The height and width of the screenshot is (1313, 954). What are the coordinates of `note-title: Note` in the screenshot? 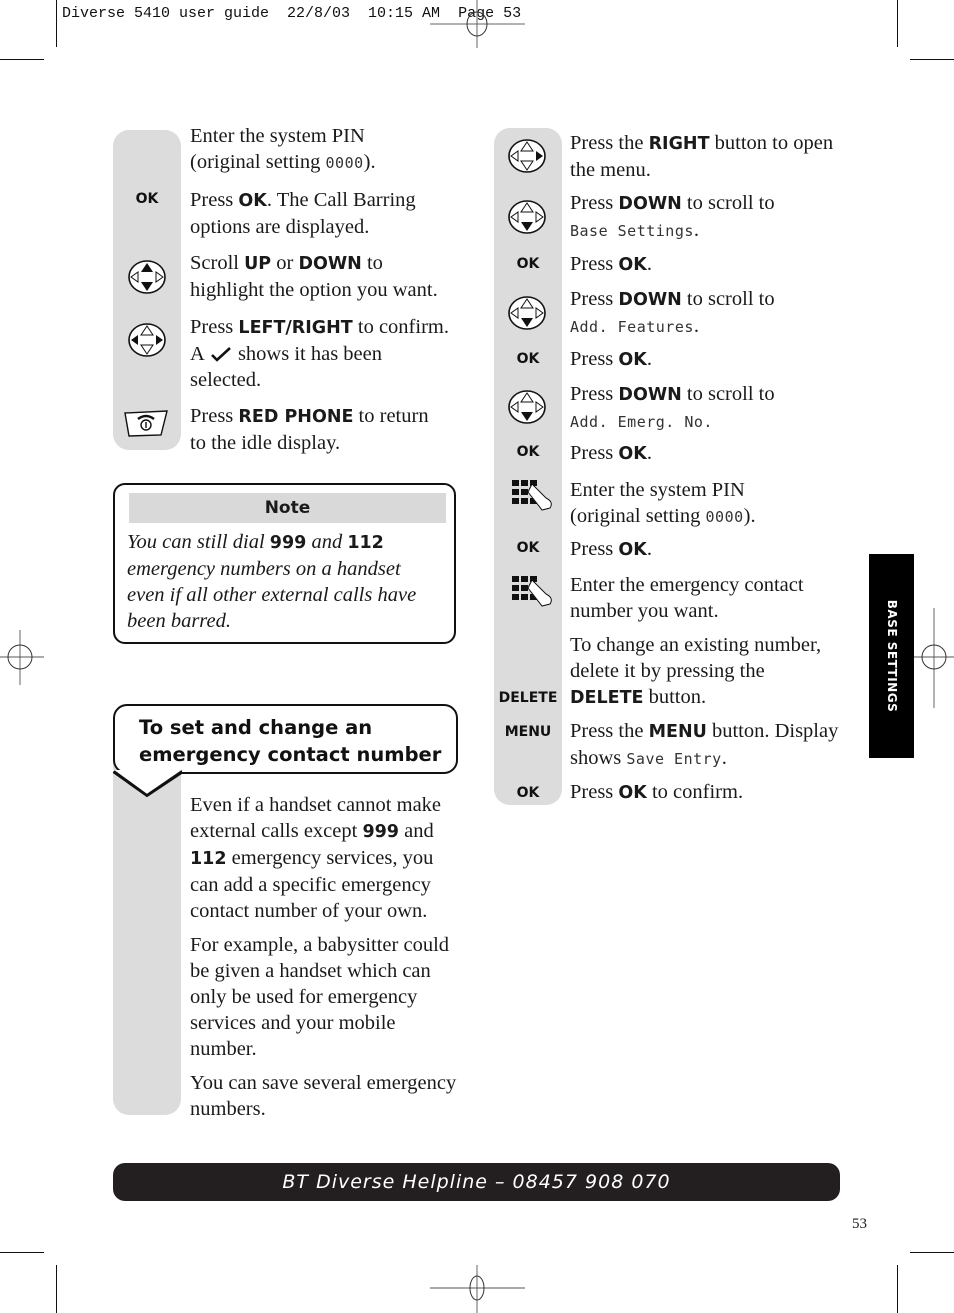 It's located at (287, 508).